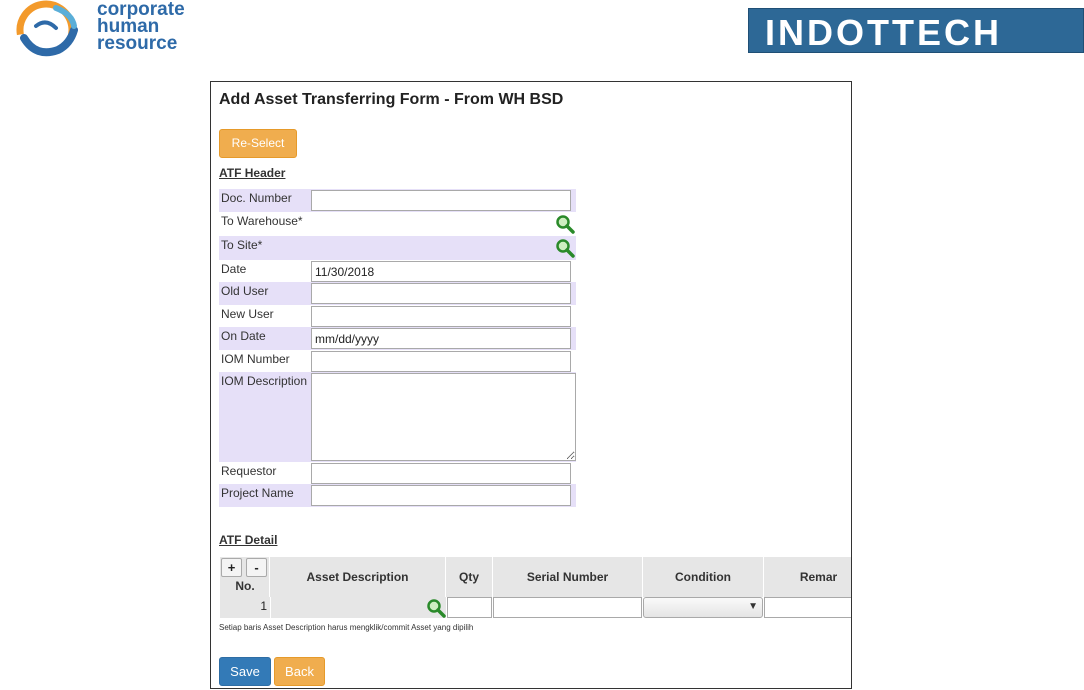 The width and height of the screenshot is (1084, 690). What do you see at coordinates (249, 471) in the screenshot?
I see `requestor-label: Requestor` at bounding box center [249, 471].